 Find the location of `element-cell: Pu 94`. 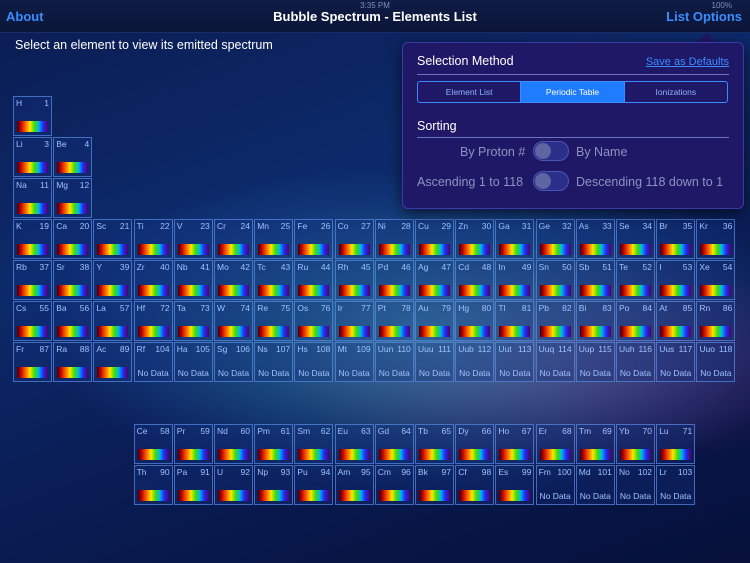

element-cell: Pu 94 is located at coordinates (314, 485).